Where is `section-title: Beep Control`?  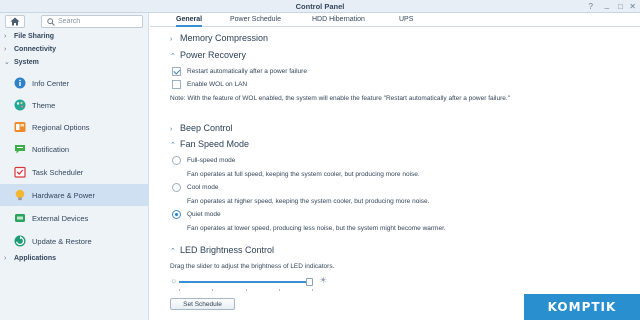 section-title: Beep Control is located at coordinates (206, 128).